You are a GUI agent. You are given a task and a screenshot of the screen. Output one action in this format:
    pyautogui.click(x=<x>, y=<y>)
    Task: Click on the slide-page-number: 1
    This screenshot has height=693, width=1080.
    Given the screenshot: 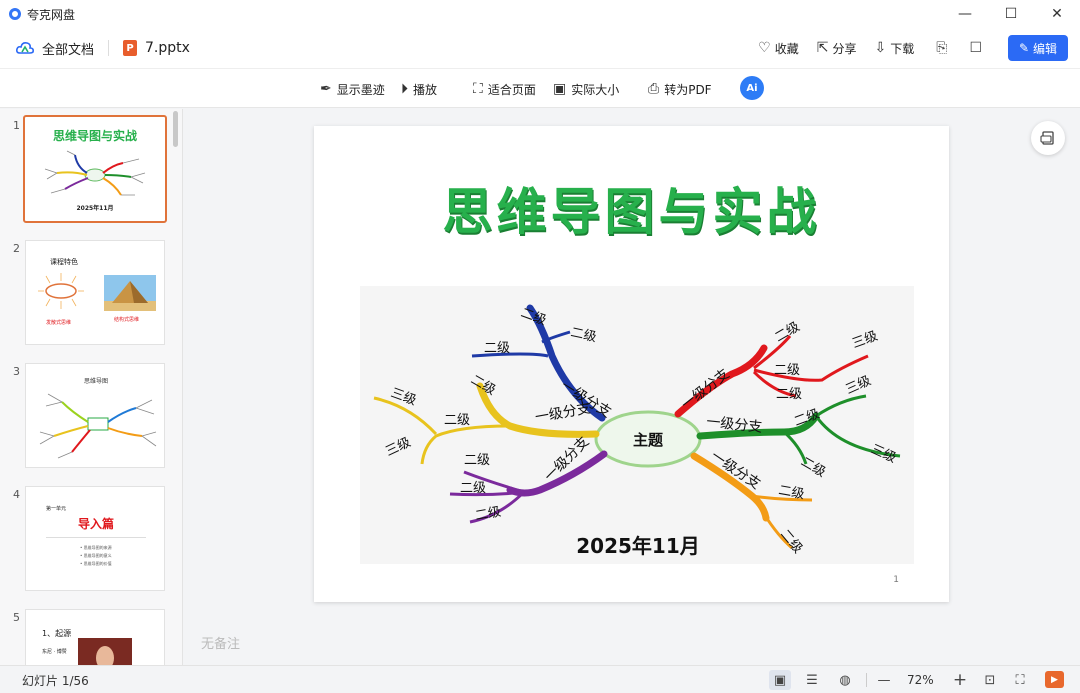 What is the action you would take?
    pyautogui.click(x=896, y=580)
    